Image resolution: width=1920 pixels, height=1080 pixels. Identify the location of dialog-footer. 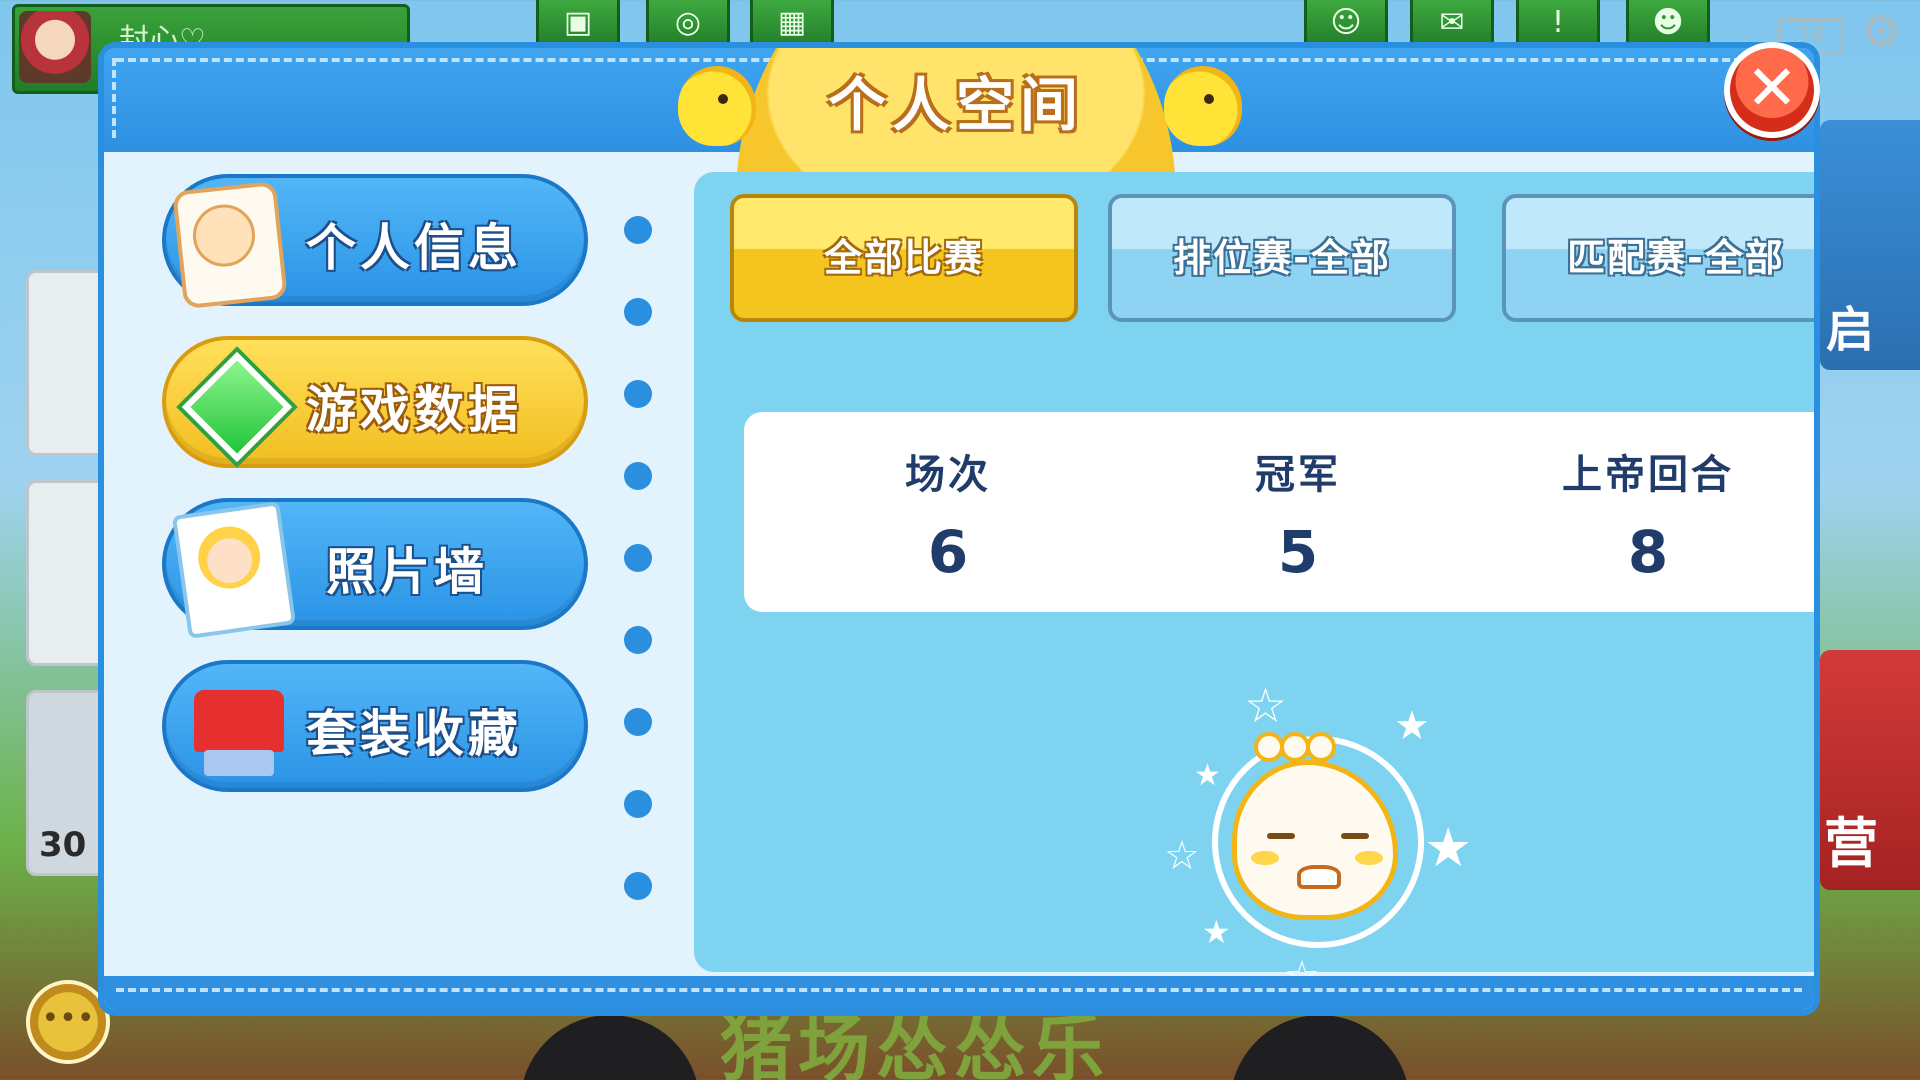
(959, 993).